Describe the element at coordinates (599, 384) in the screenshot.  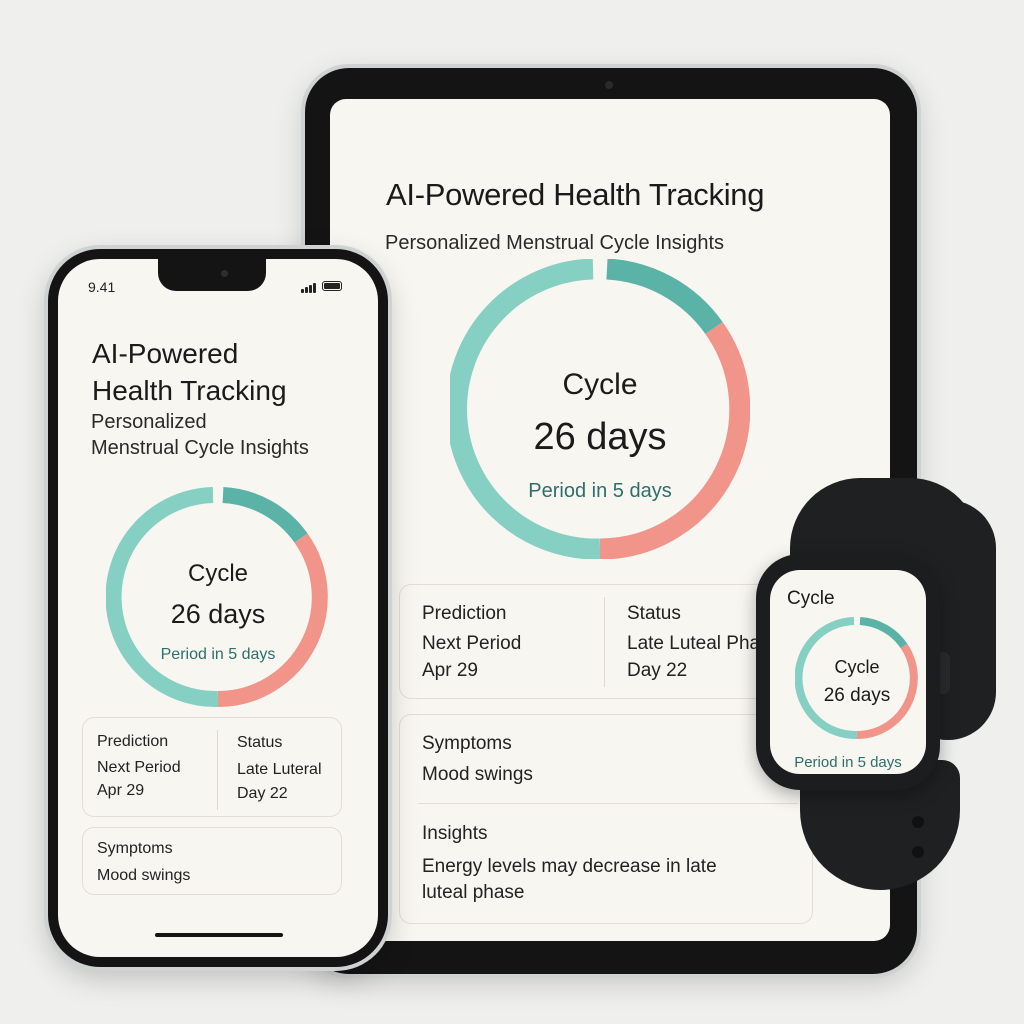
I see `tablet-cycle-label: Cycle` at that location.